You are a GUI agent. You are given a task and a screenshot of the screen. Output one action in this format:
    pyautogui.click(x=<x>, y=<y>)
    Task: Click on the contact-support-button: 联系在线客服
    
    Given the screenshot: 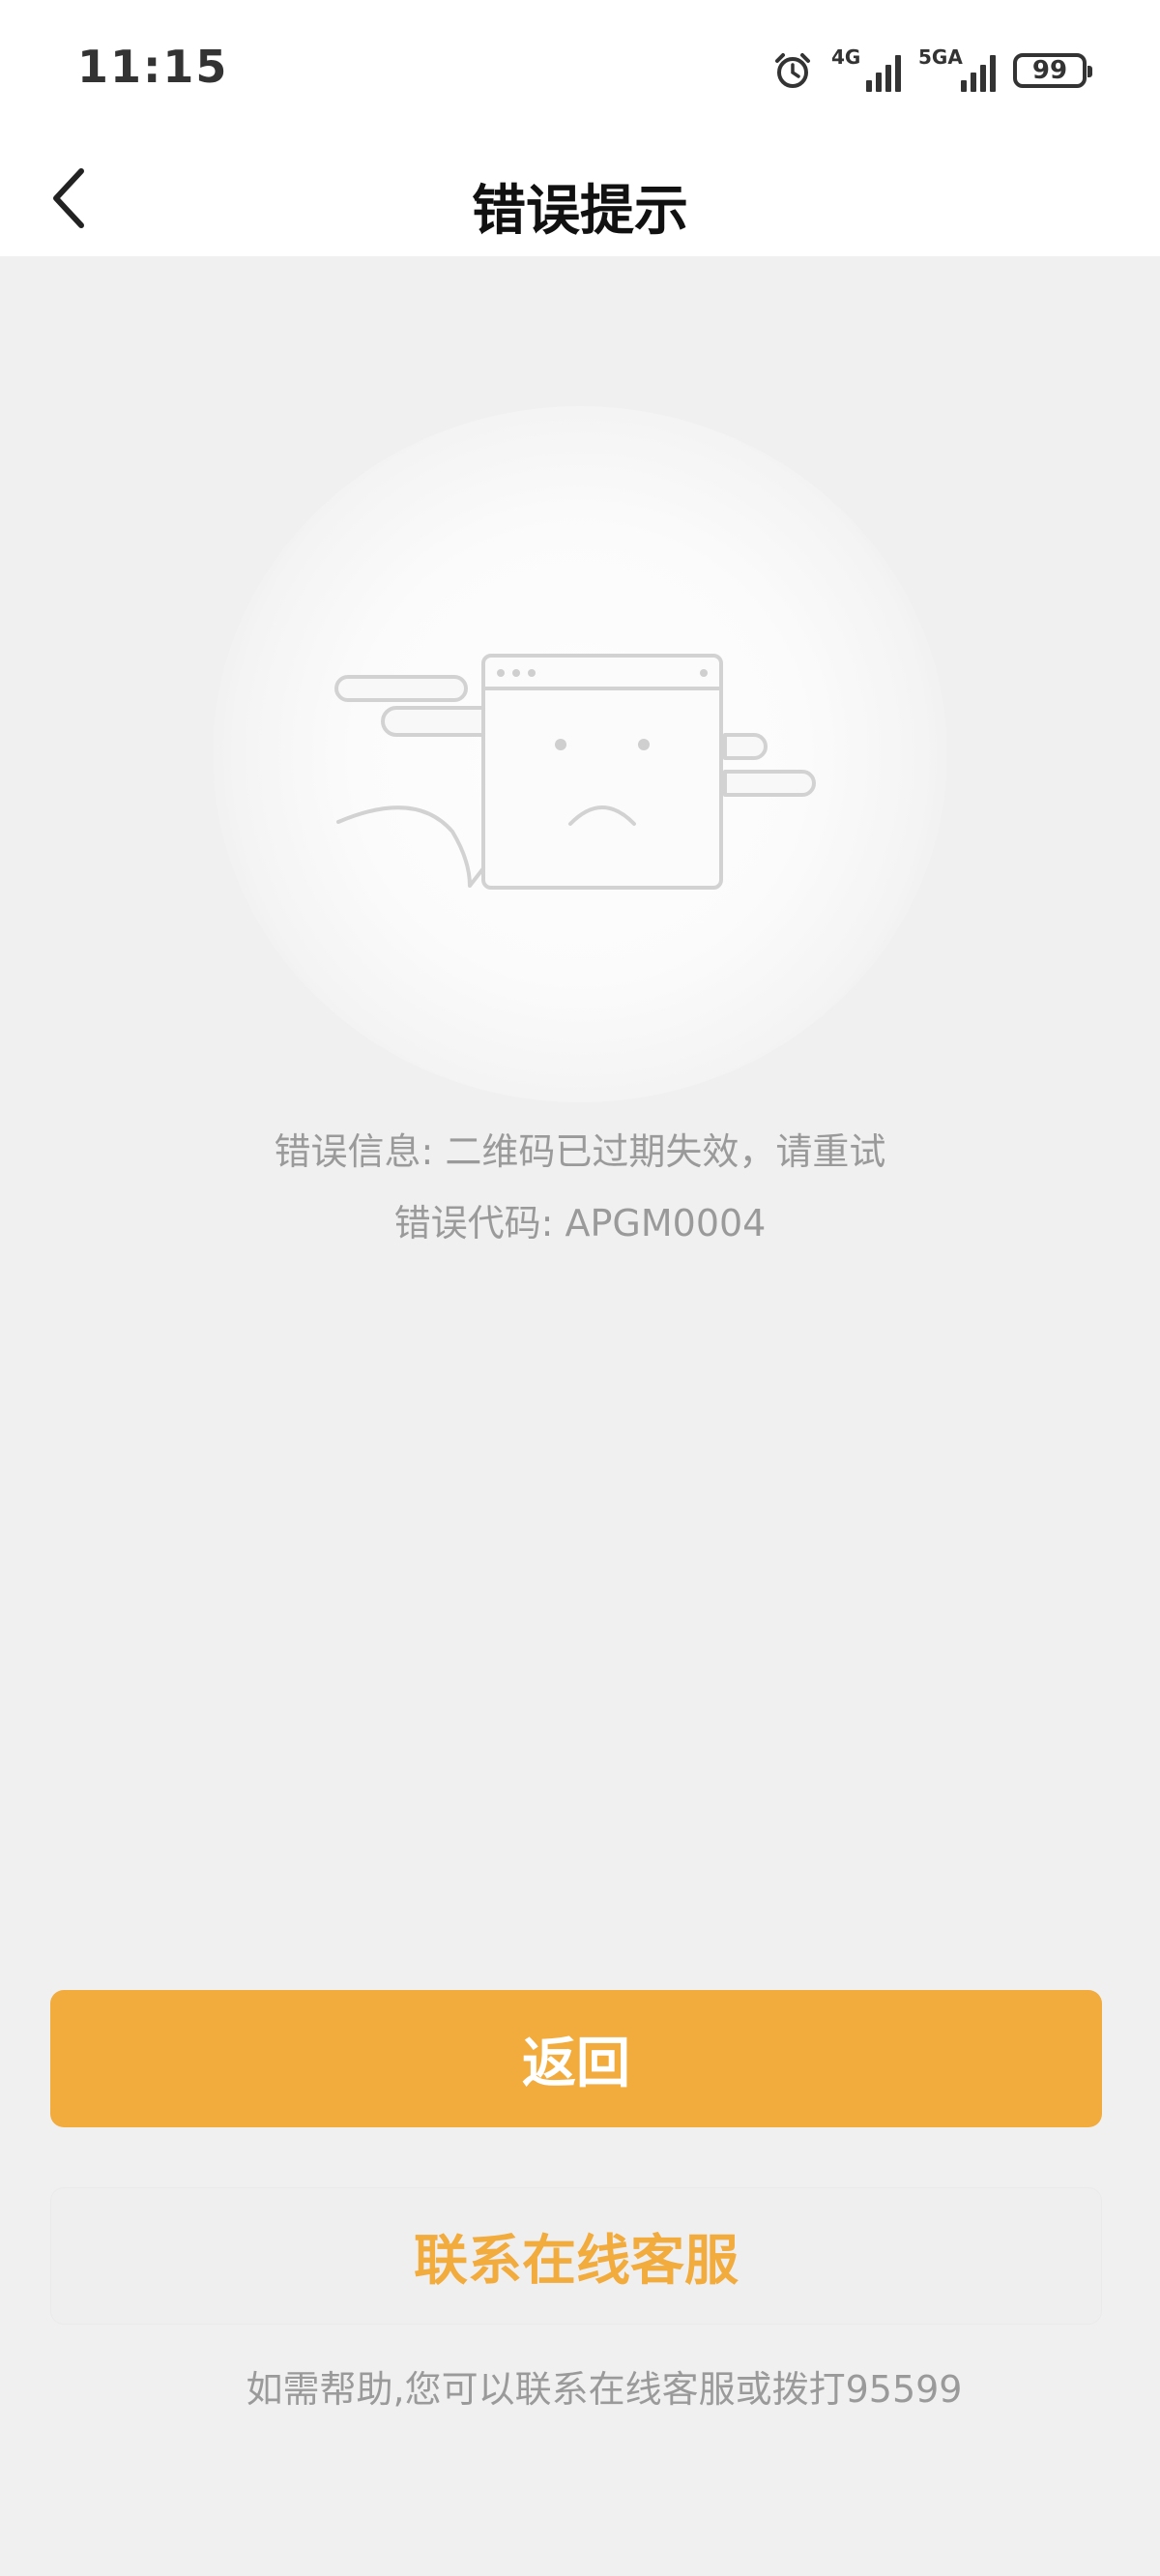 What is the action you would take?
    pyautogui.click(x=576, y=2256)
    